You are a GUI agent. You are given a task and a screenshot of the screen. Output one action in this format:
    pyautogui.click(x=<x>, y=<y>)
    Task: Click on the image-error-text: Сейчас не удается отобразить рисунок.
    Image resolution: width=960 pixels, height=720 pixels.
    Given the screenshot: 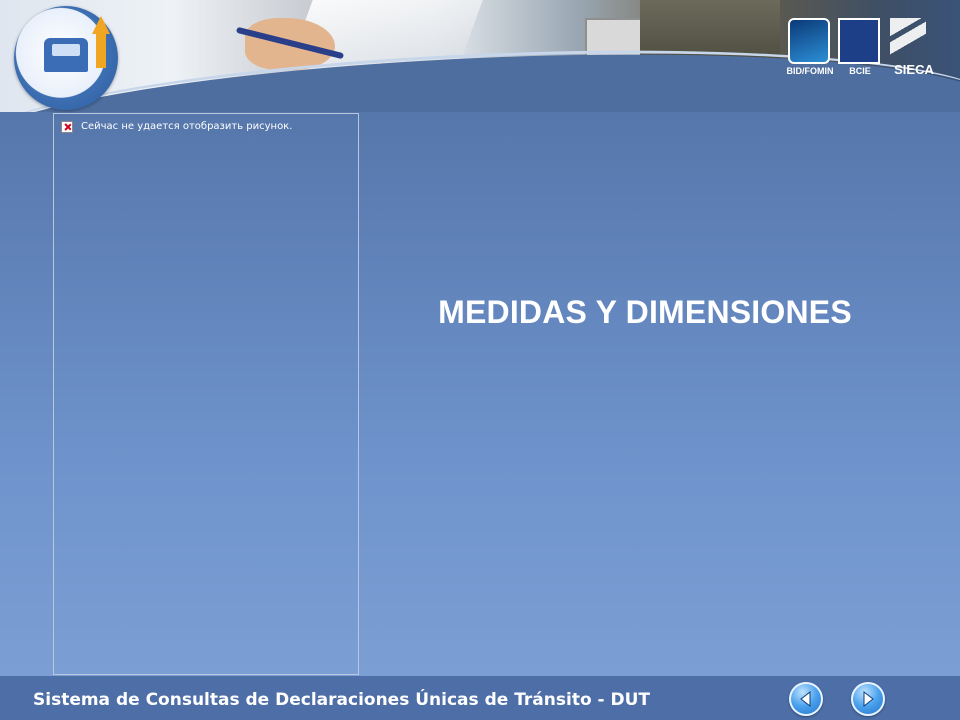 What is the action you would take?
    pyautogui.click(x=187, y=126)
    